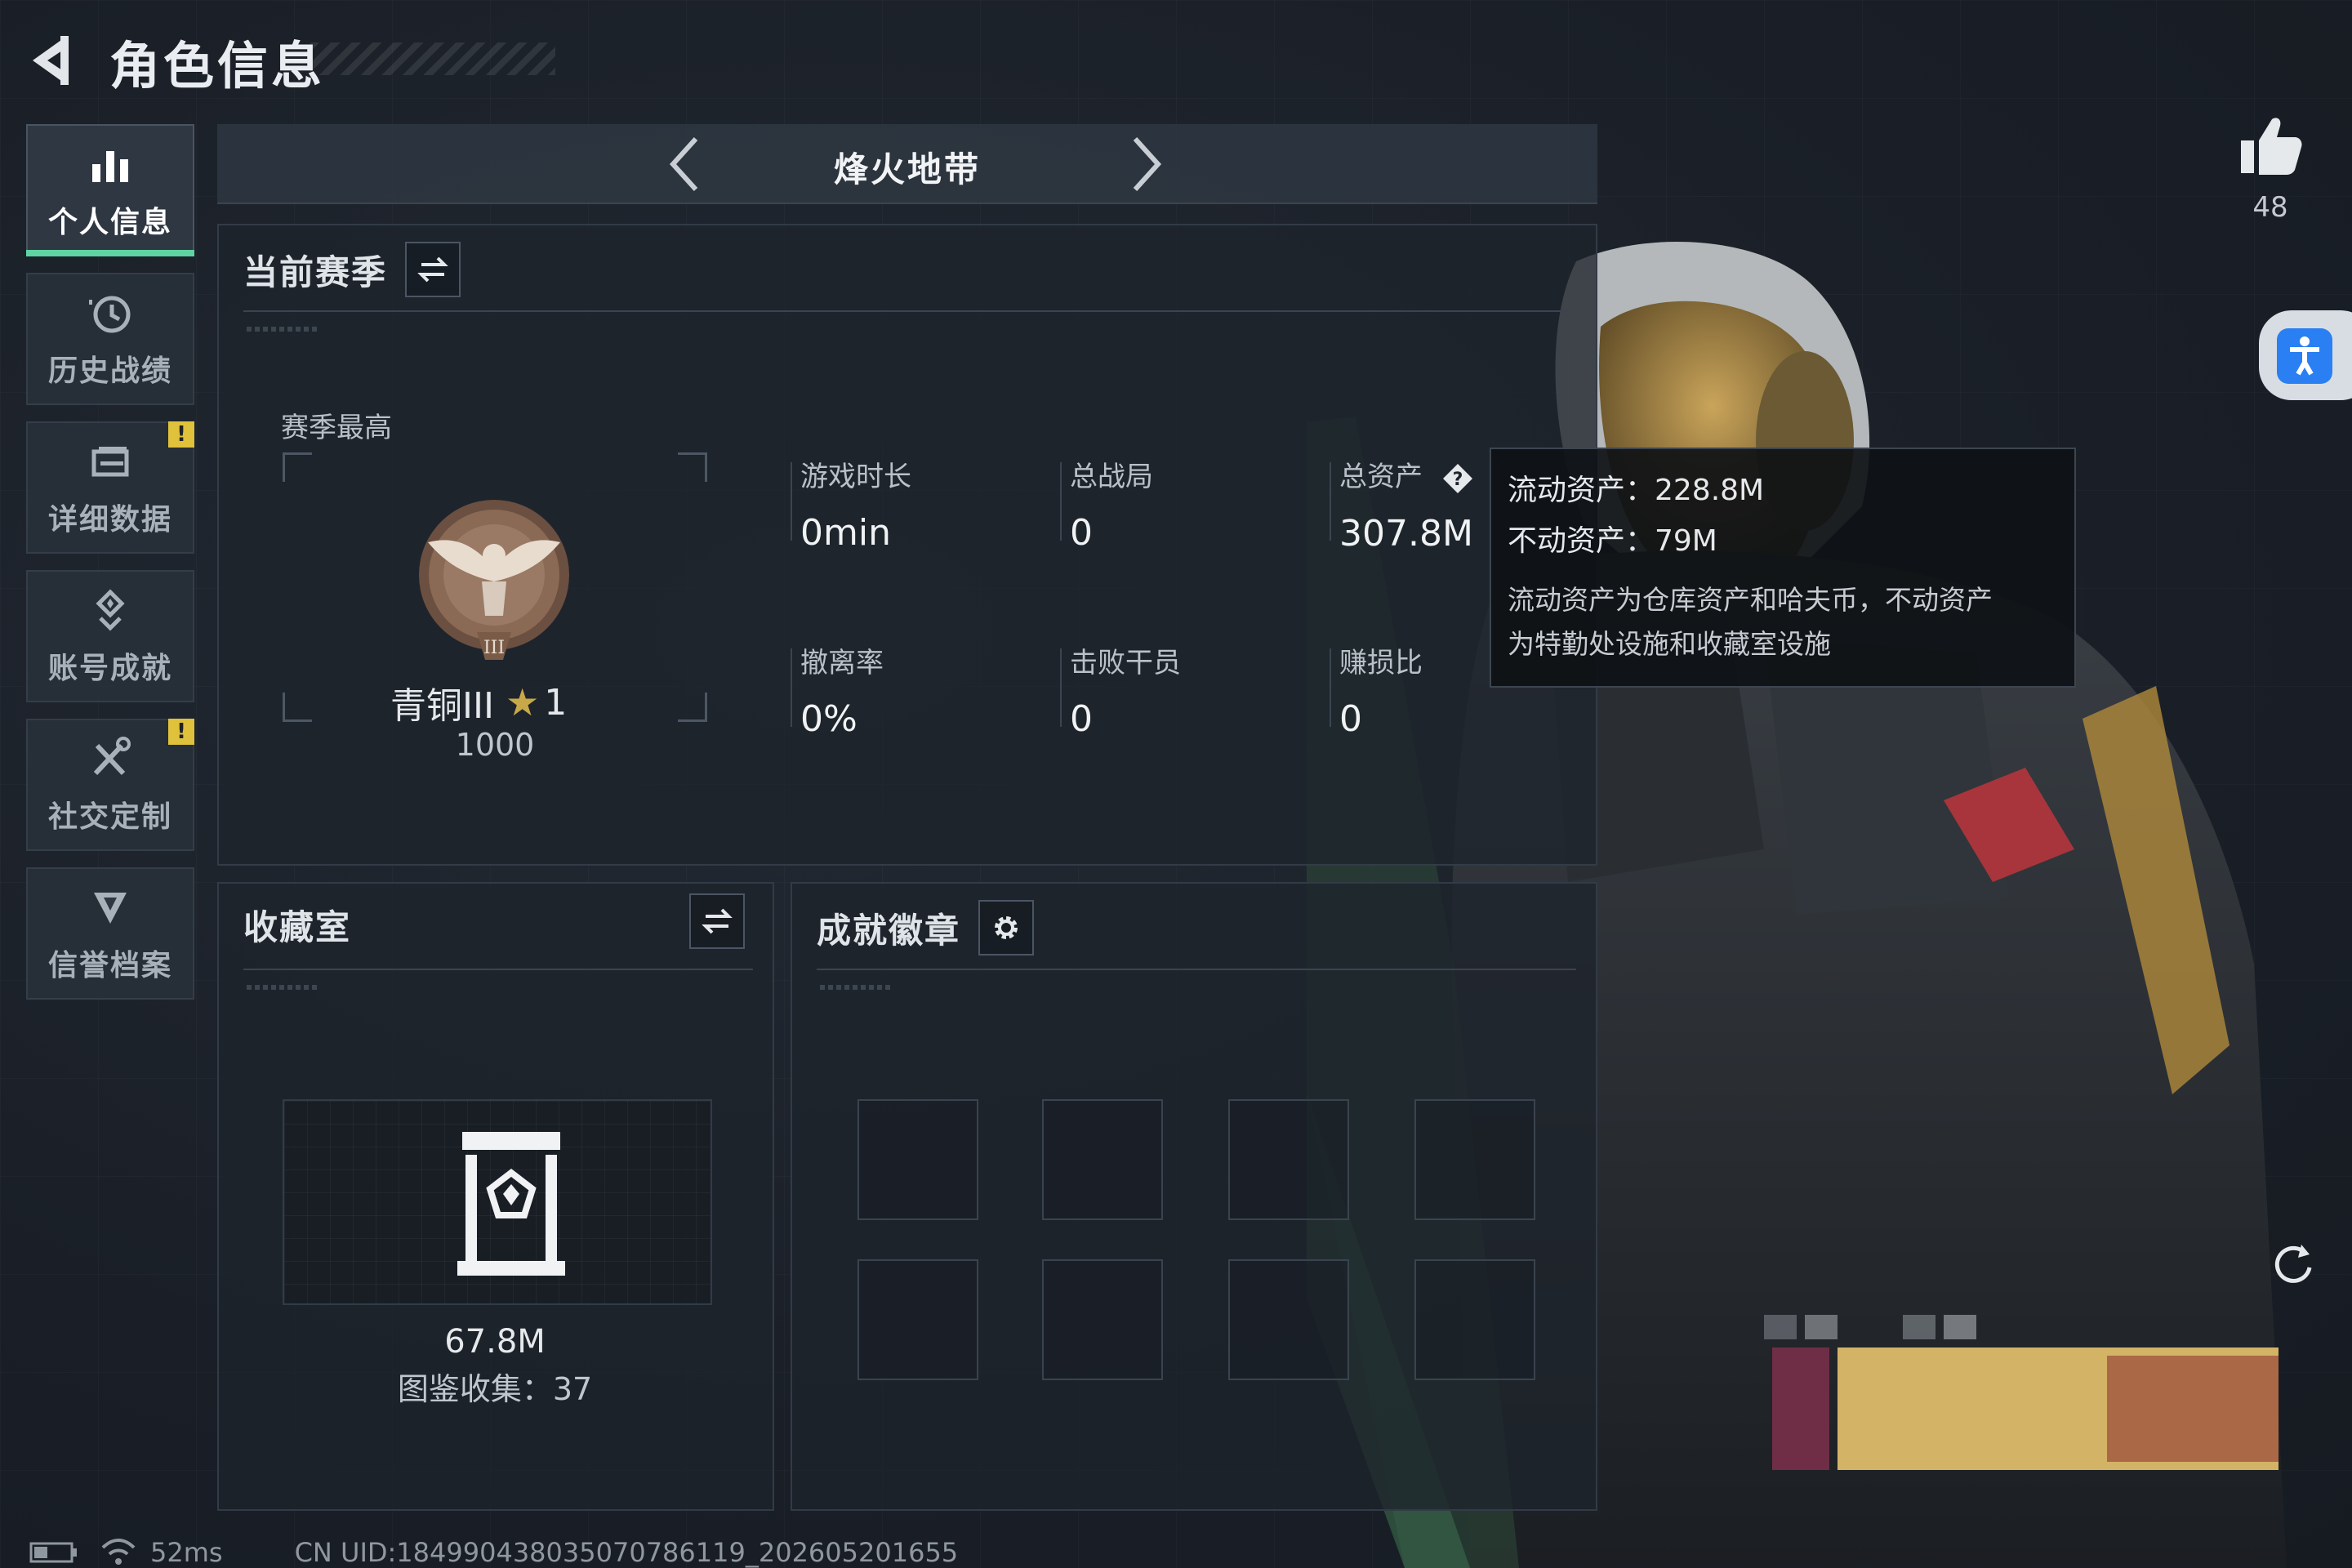 This screenshot has height=1568, width=2352. What do you see at coordinates (118, 1552) in the screenshot?
I see `wifi-icon` at bounding box center [118, 1552].